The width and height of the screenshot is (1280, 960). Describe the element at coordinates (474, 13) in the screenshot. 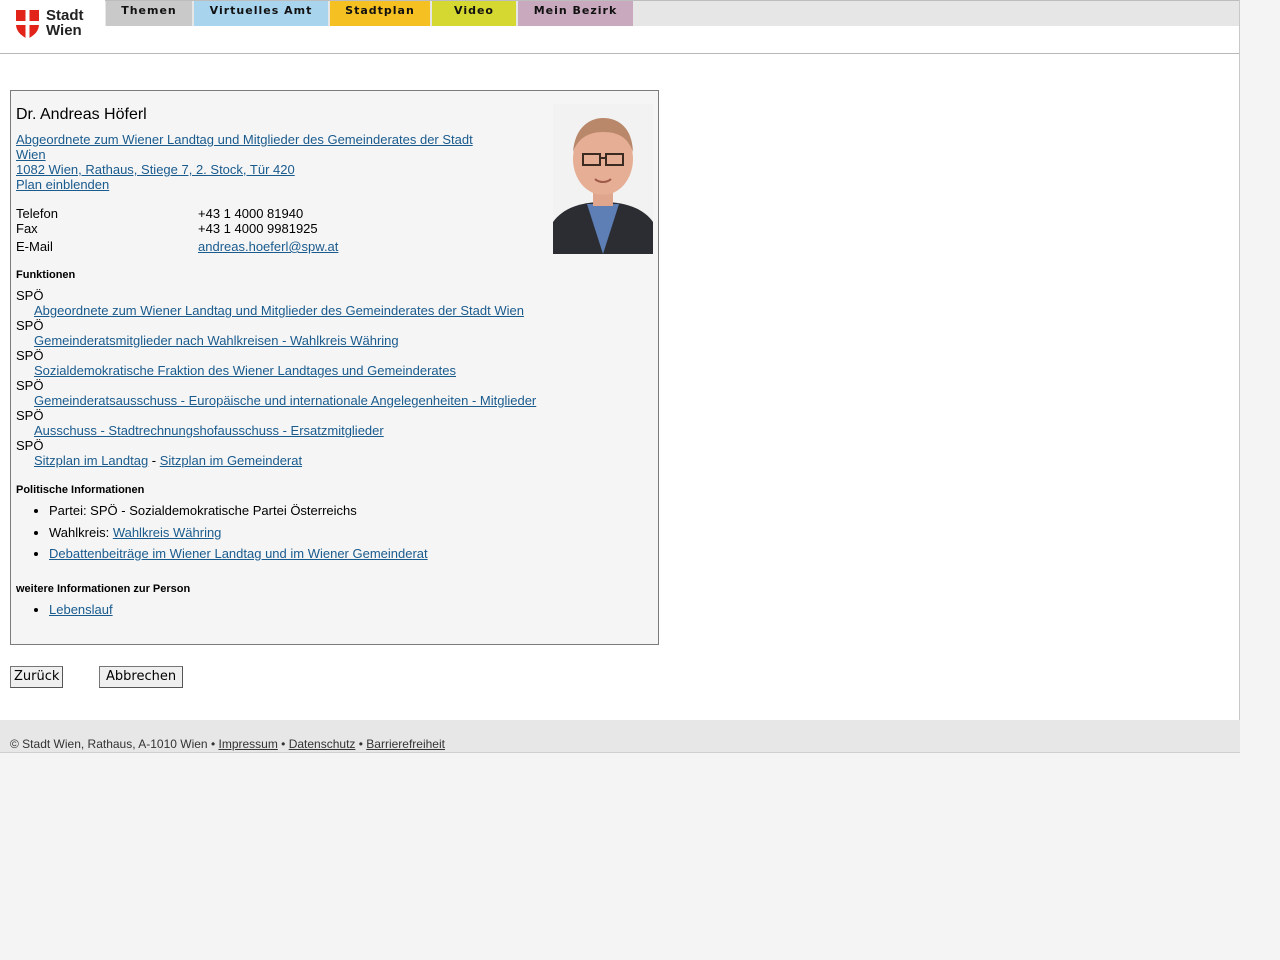

I see `tab-video: Video` at that location.